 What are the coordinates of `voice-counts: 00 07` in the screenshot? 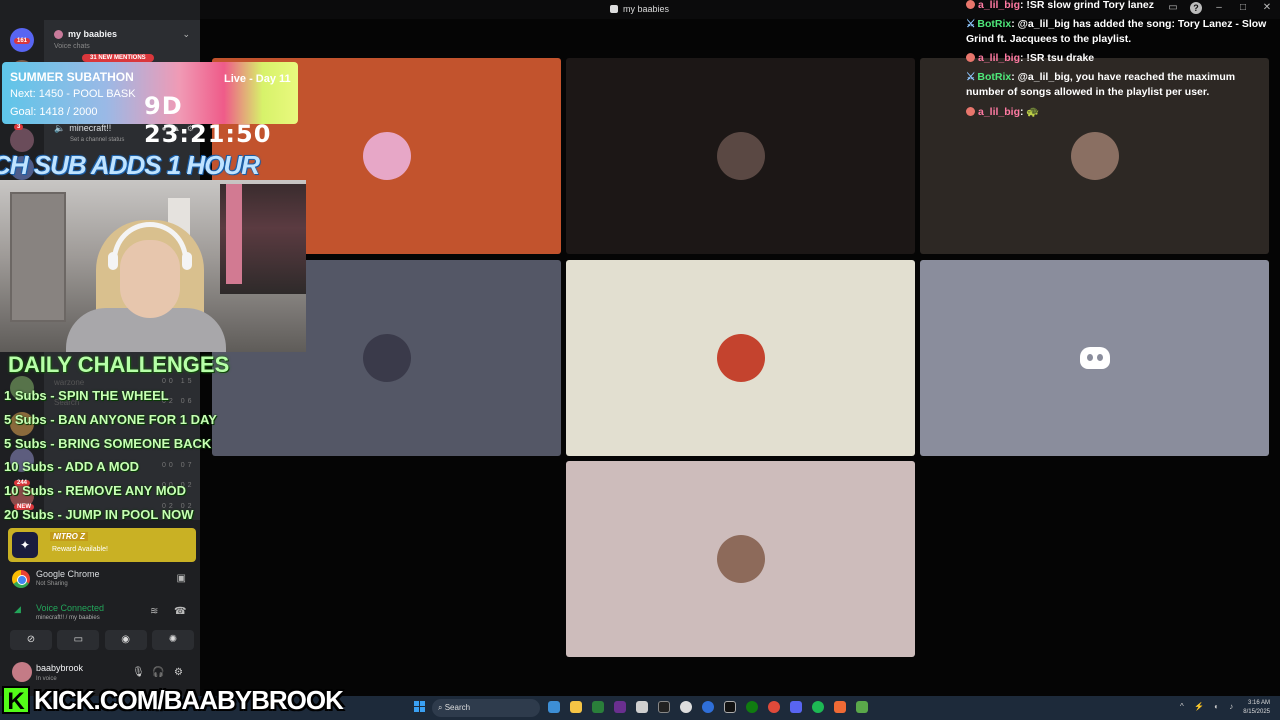 It's located at (178, 465).